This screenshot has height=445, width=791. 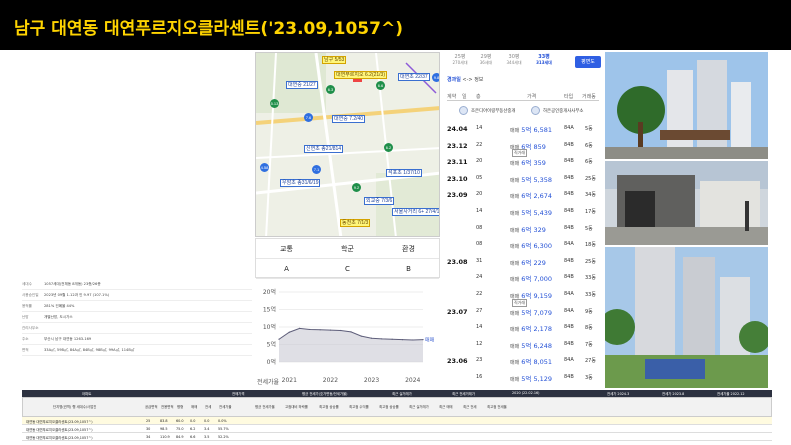 What do you see at coordinates (419, 407) in the screenshot?
I see `column-header: 최근 실거래가` at bounding box center [419, 407].